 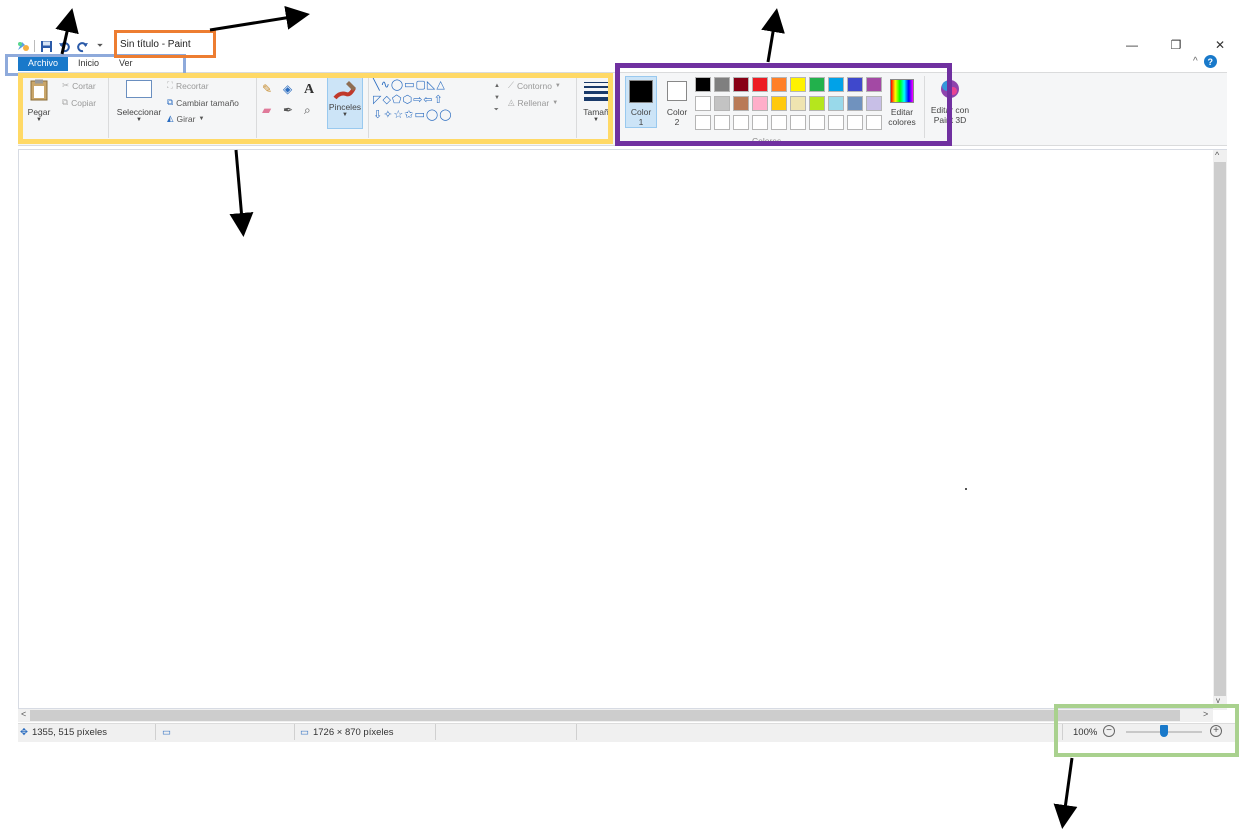 I want to click on annotation-box-colors, so click(x=783, y=104).